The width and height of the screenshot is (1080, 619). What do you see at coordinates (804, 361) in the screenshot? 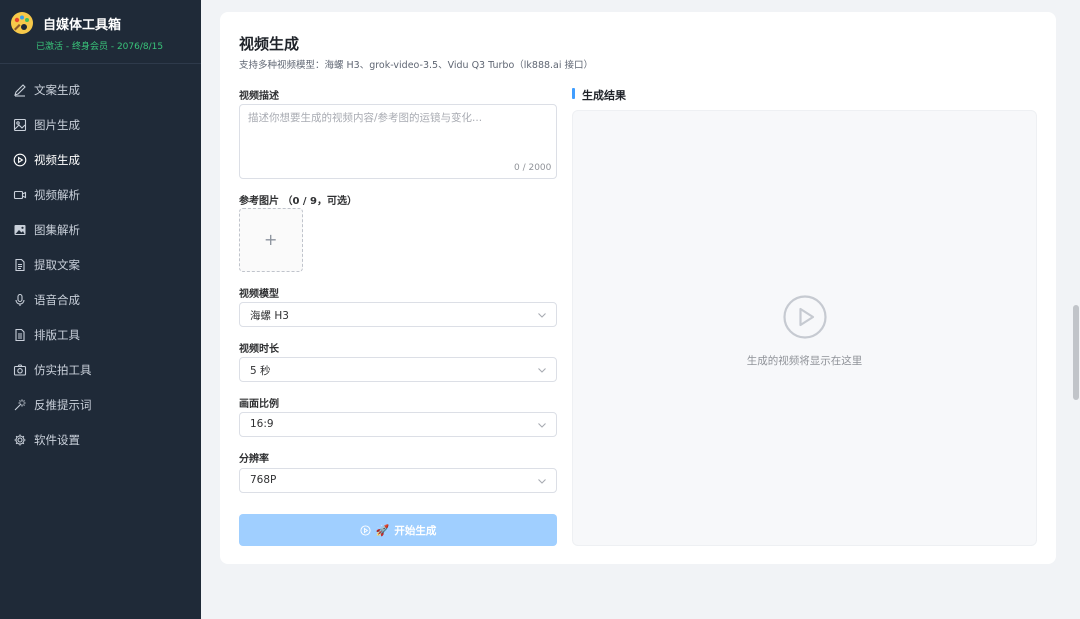
I see `empty-result-text: 生成的视频将显示在这里` at bounding box center [804, 361].